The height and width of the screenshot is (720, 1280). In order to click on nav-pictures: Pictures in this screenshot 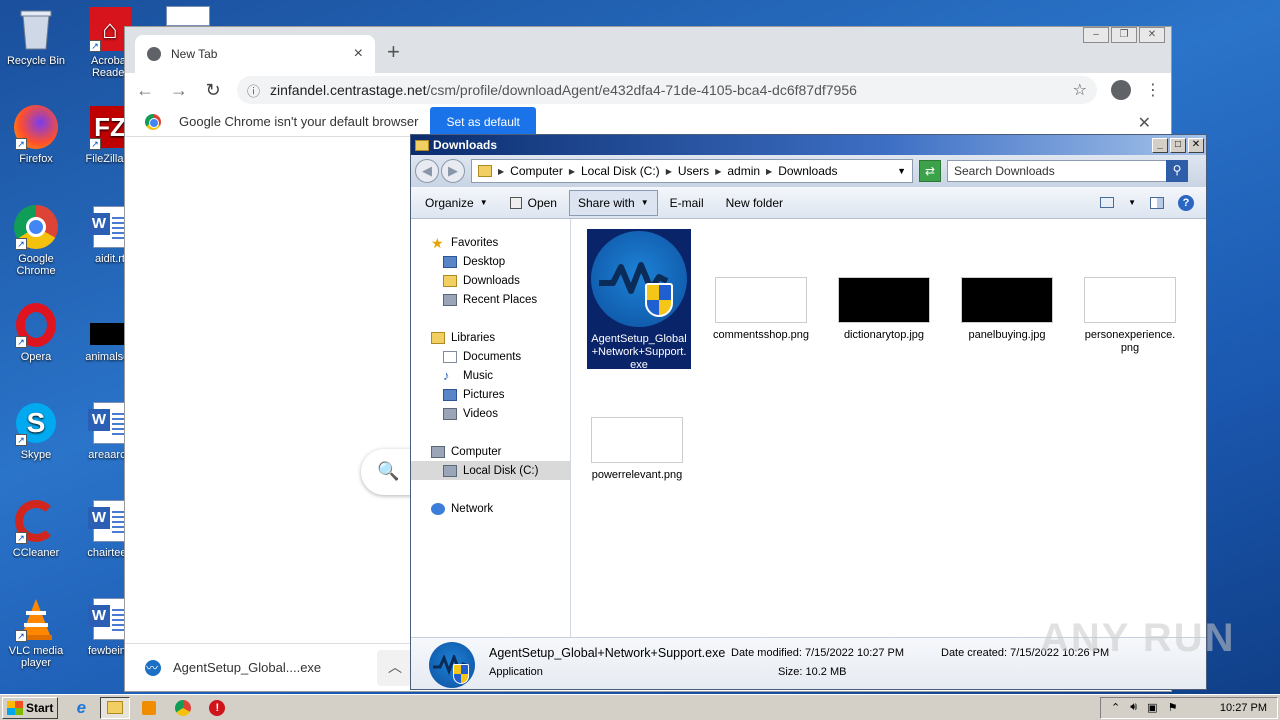, I will do `click(490, 394)`.